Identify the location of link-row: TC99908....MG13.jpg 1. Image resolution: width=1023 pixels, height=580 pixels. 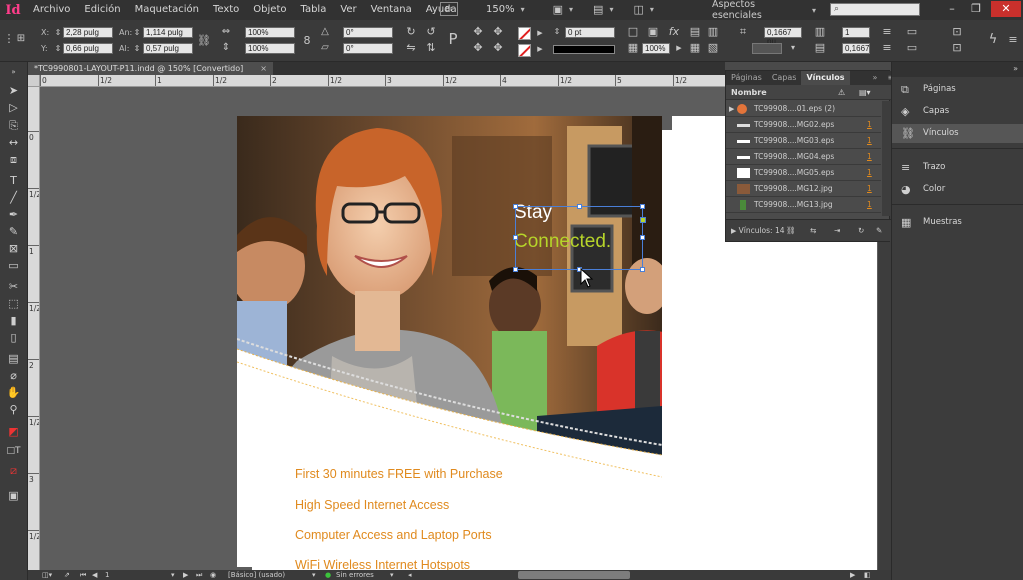
(803, 205).